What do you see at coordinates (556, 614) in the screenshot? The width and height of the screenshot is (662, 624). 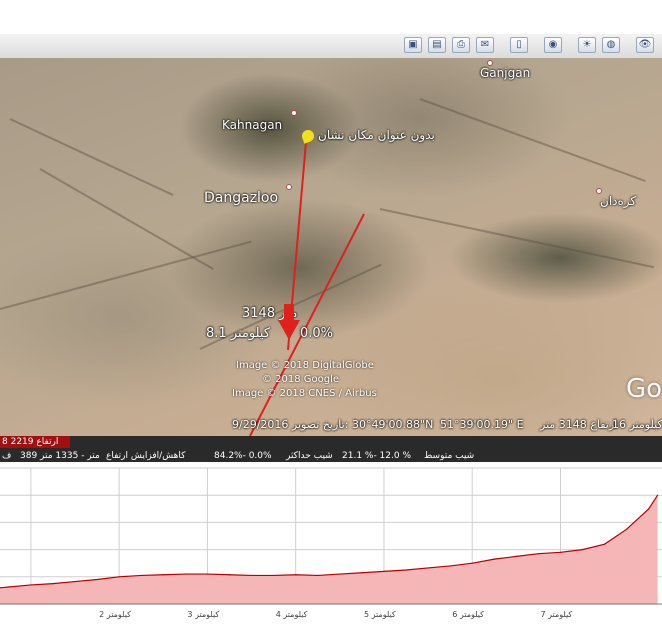 I see `x-tick-label: 7 کیلومتر` at bounding box center [556, 614].